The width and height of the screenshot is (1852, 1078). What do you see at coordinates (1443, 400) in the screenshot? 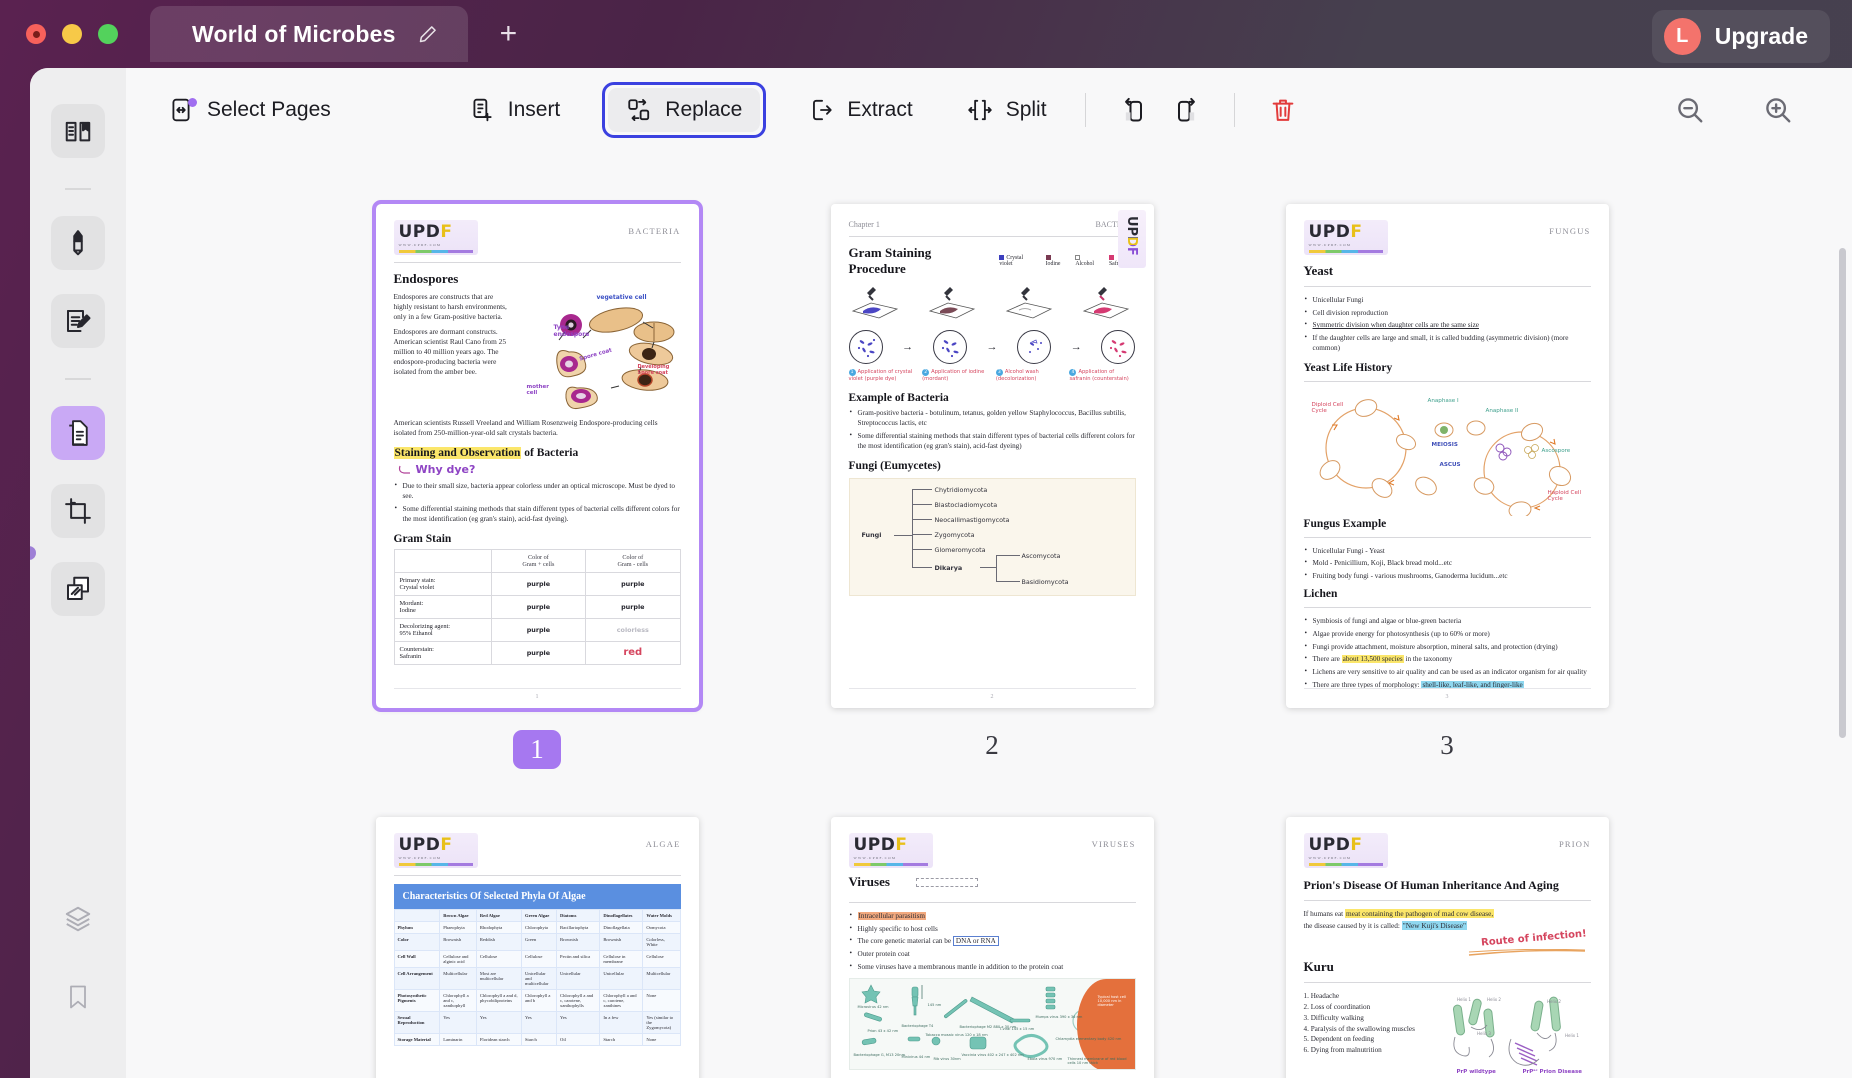
I see `cycle-label-anaphase-1: Anaphase I` at bounding box center [1443, 400].